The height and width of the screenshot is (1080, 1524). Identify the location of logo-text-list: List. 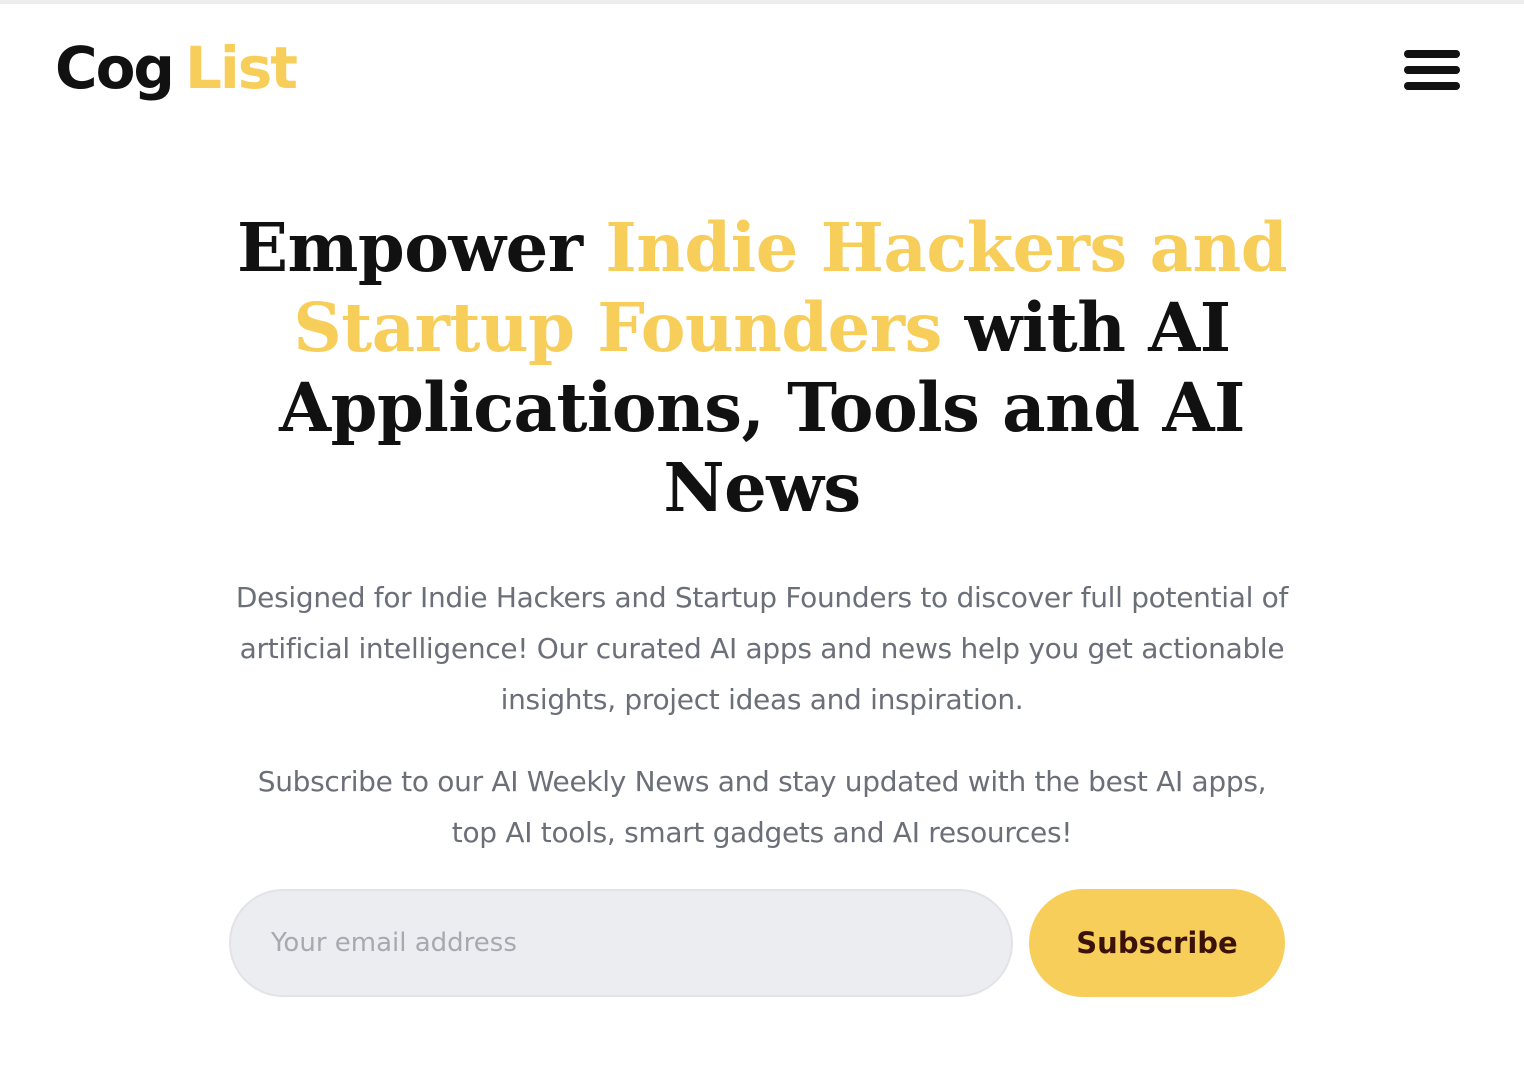
(241, 68).